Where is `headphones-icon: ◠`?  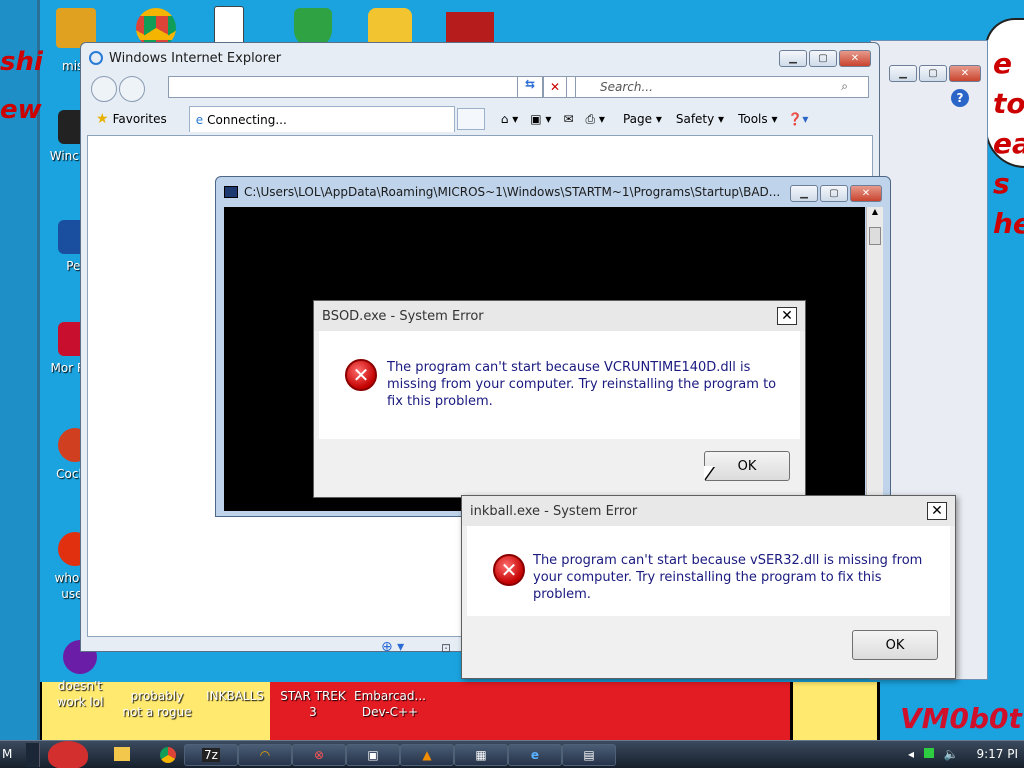
headphones-icon: ◠ is located at coordinates (265, 755).